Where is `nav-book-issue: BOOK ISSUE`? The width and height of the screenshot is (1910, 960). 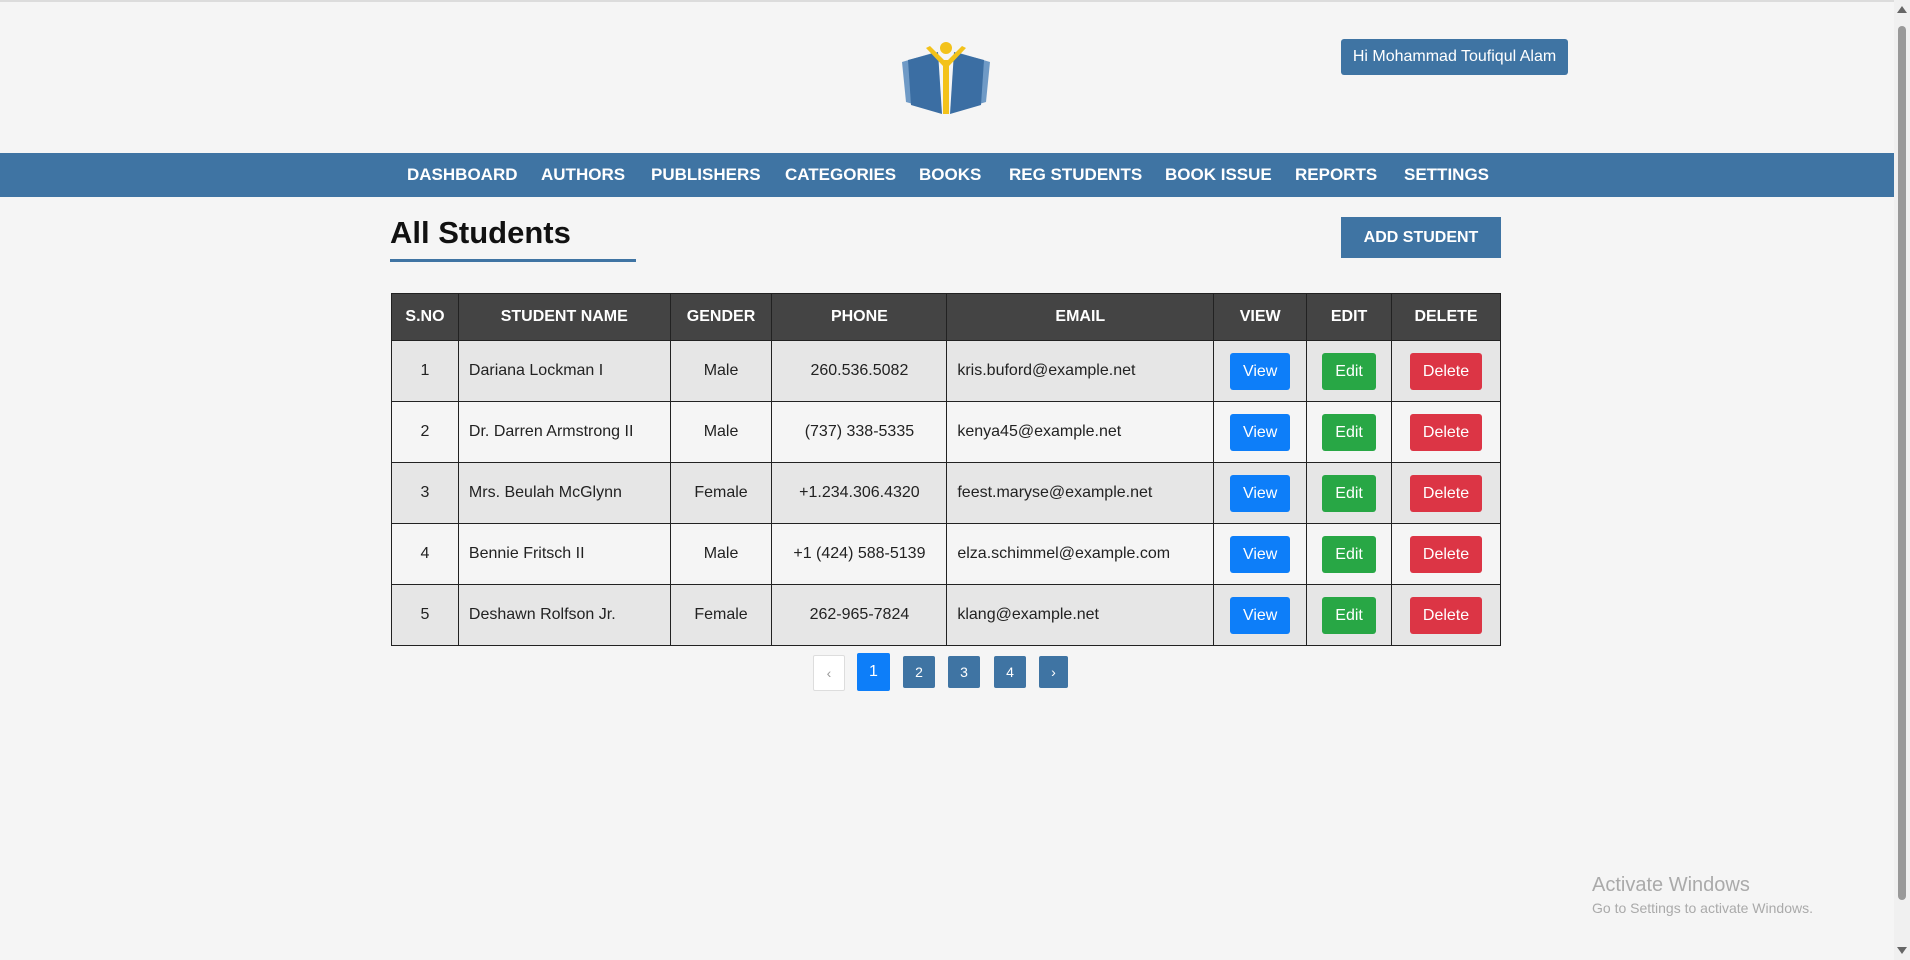
nav-book-issue: BOOK ISSUE is located at coordinates (1218, 175).